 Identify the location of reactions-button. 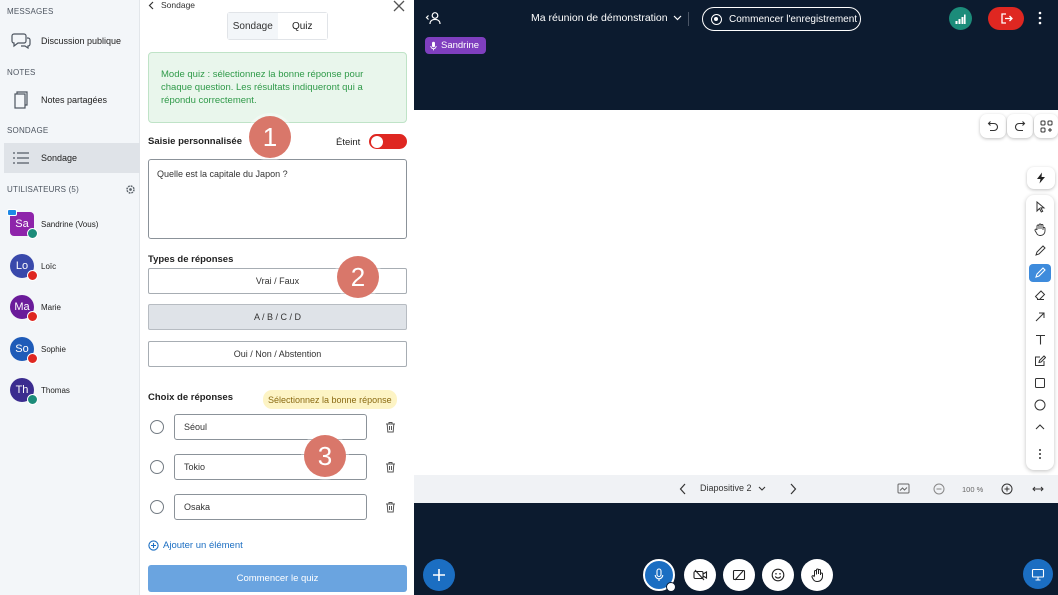
(778, 575).